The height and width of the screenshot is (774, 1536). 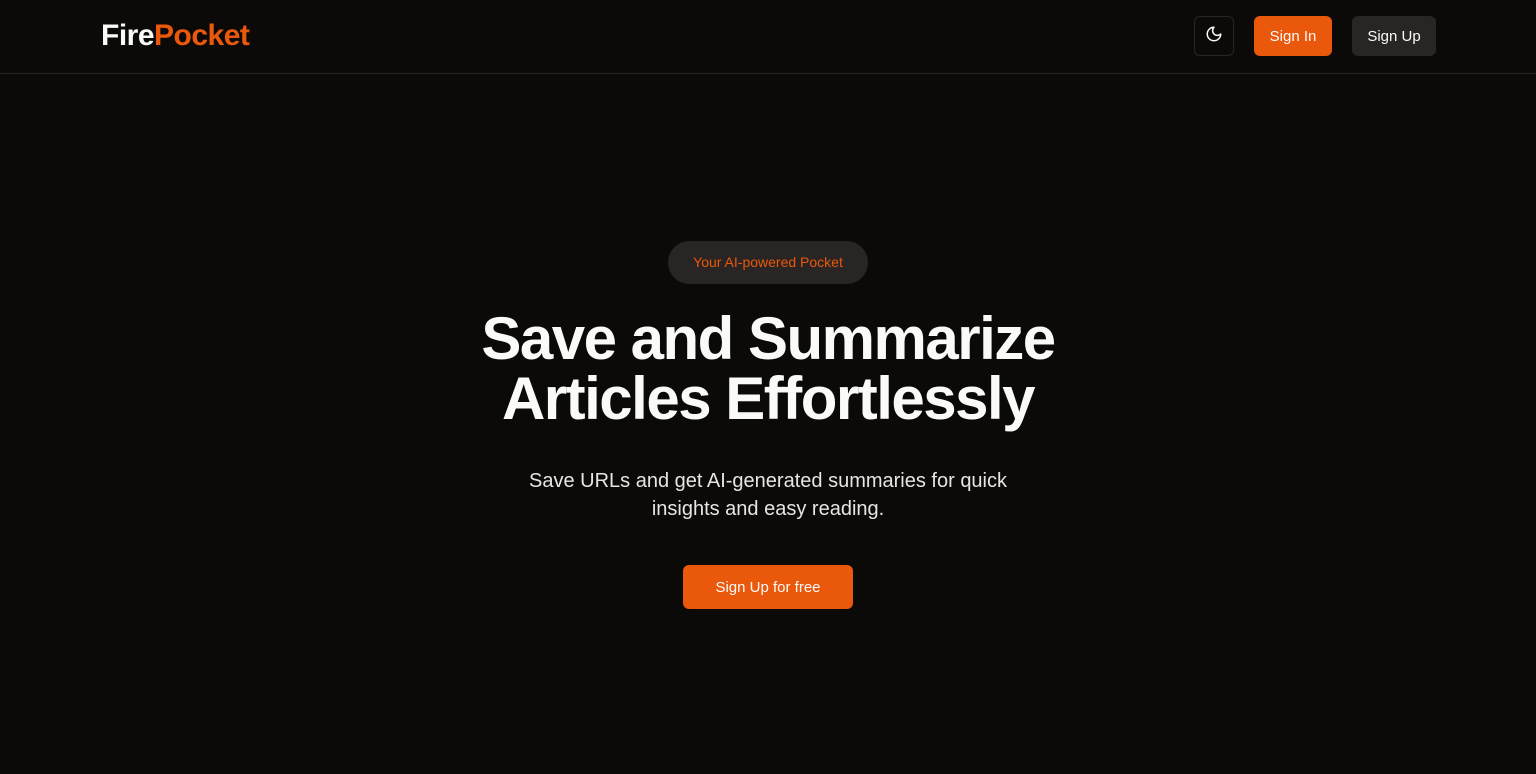 I want to click on navbar: FirePocket Sign In Sign Up, so click(x=768, y=37).